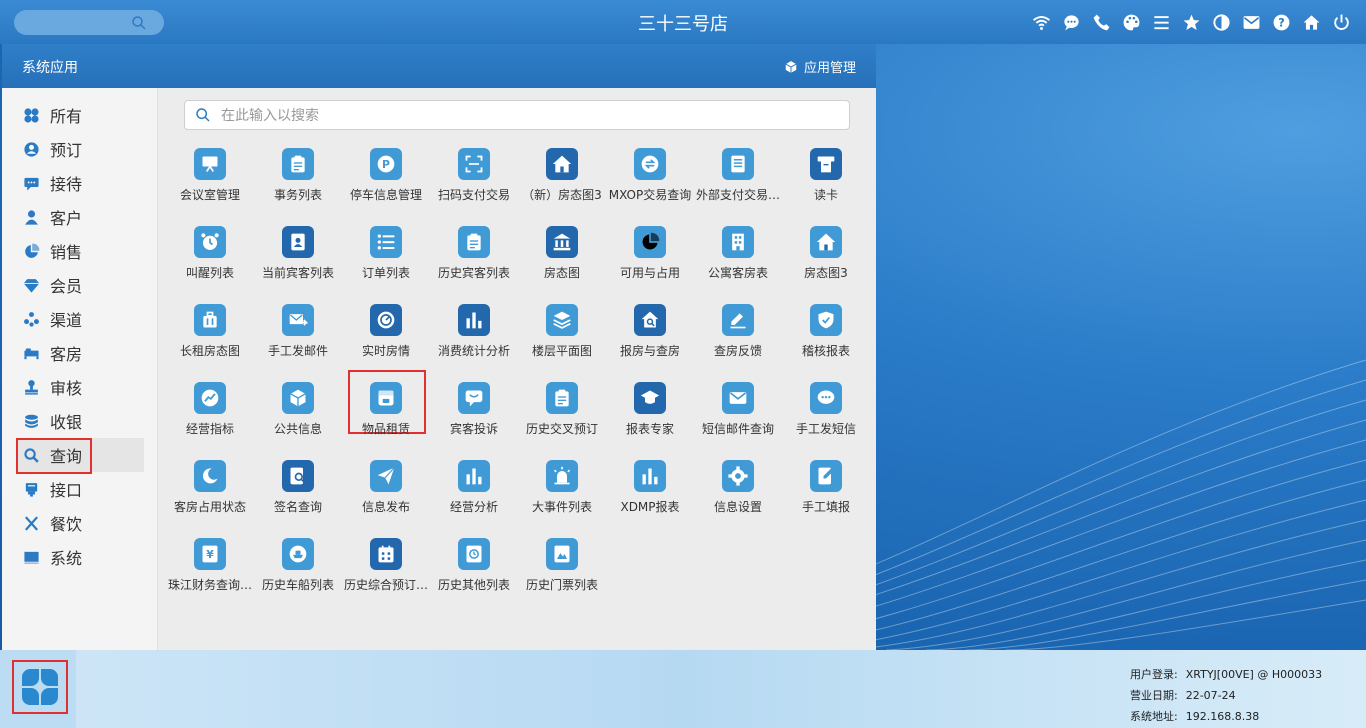 The image size is (1366, 728). I want to click on app-search-box, so click(517, 115).